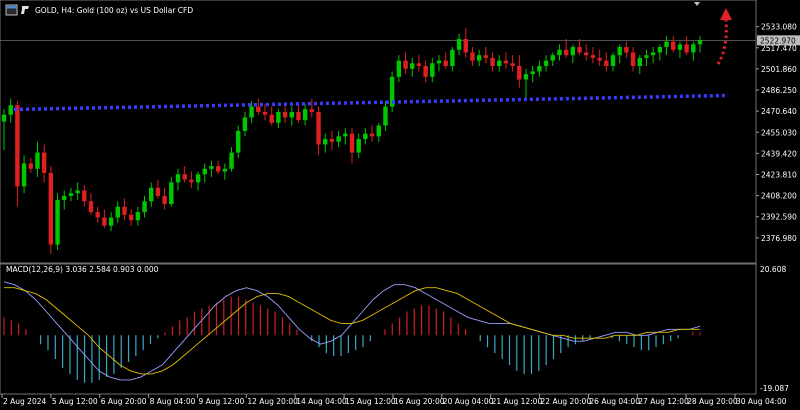 This screenshot has width=800, height=410. Describe the element at coordinates (517, 401) in the screenshot. I see `time-label: 21 Aug 12:00` at that location.